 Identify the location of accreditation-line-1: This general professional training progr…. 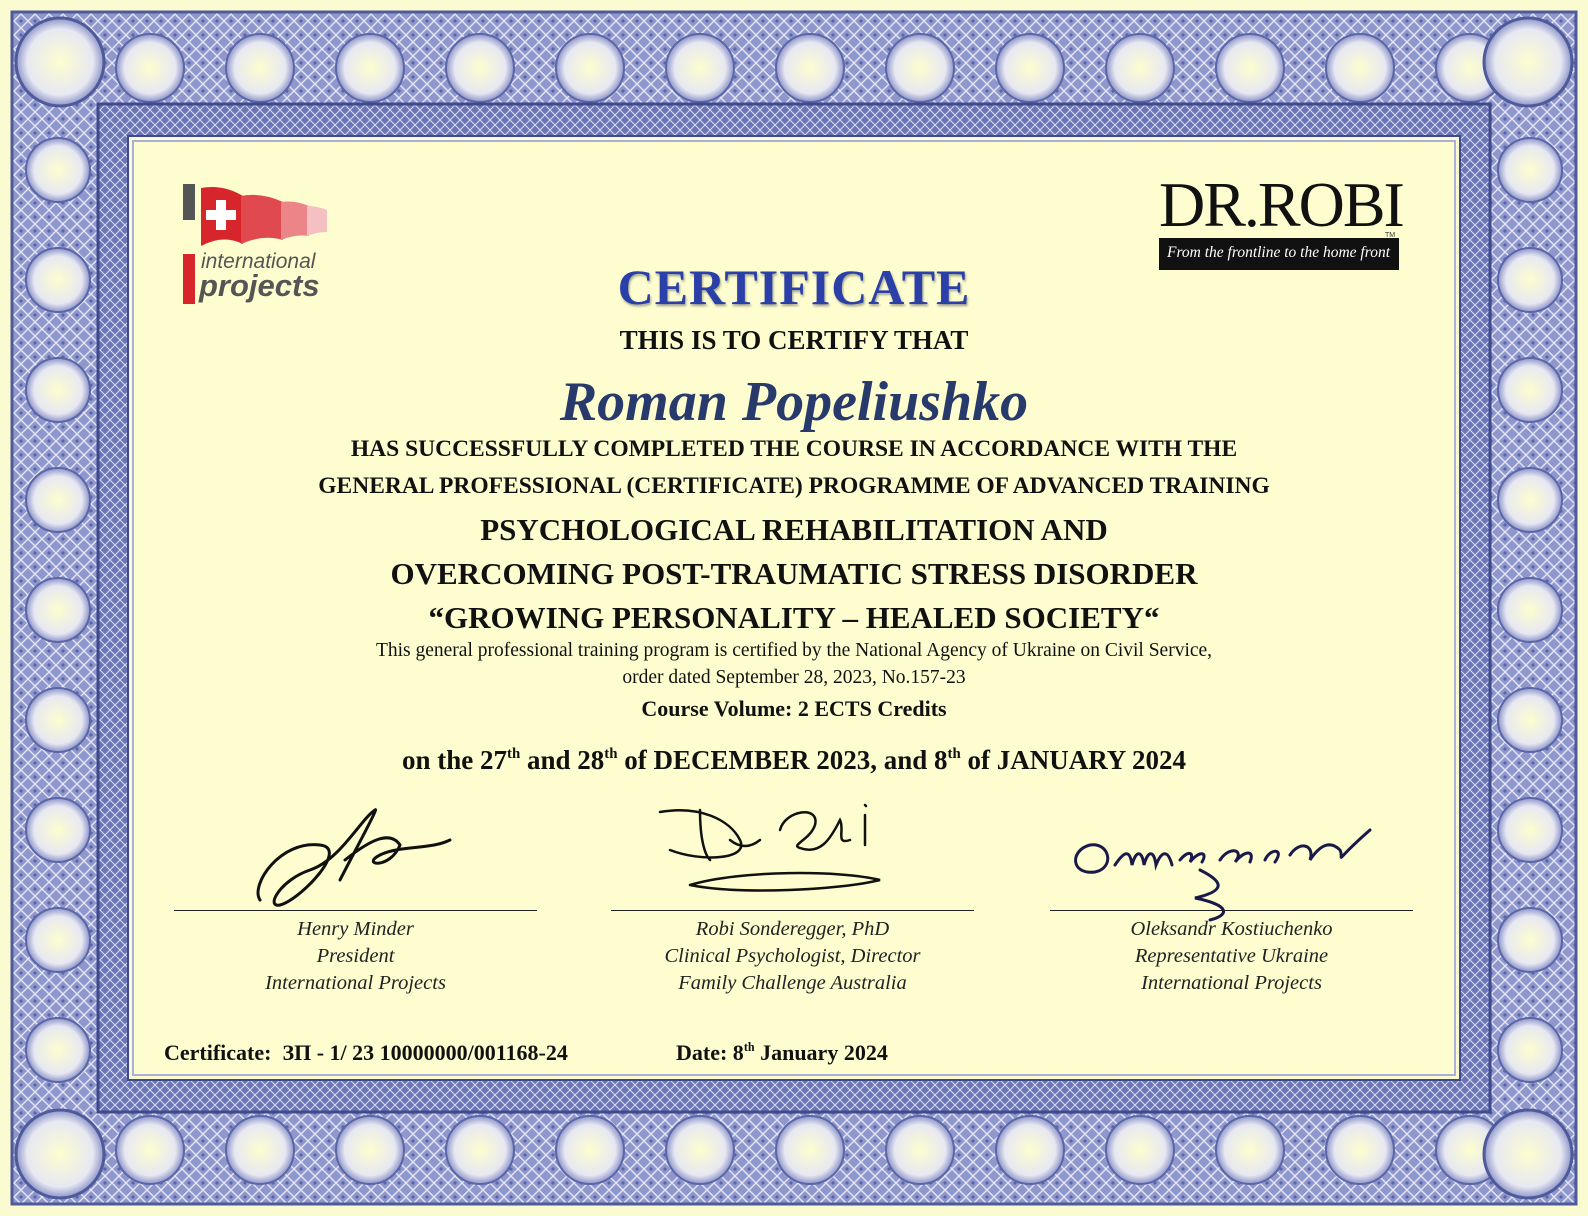
(794, 650).